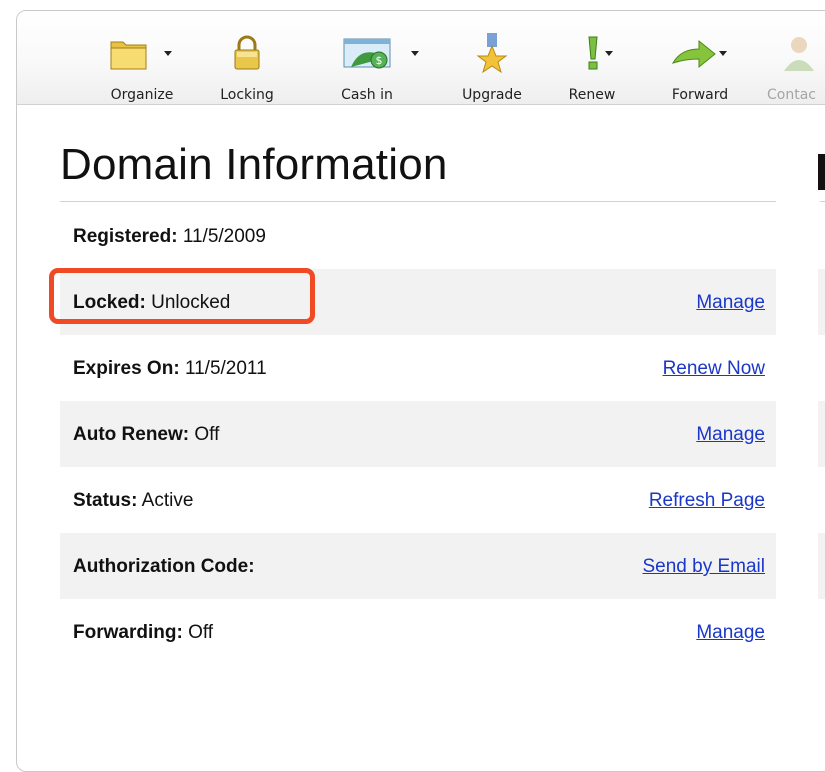 The image size is (825, 772). Describe the element at coordinates (224, 236) in the screenshot. I see `row-value: 11/5/2009` at that location.